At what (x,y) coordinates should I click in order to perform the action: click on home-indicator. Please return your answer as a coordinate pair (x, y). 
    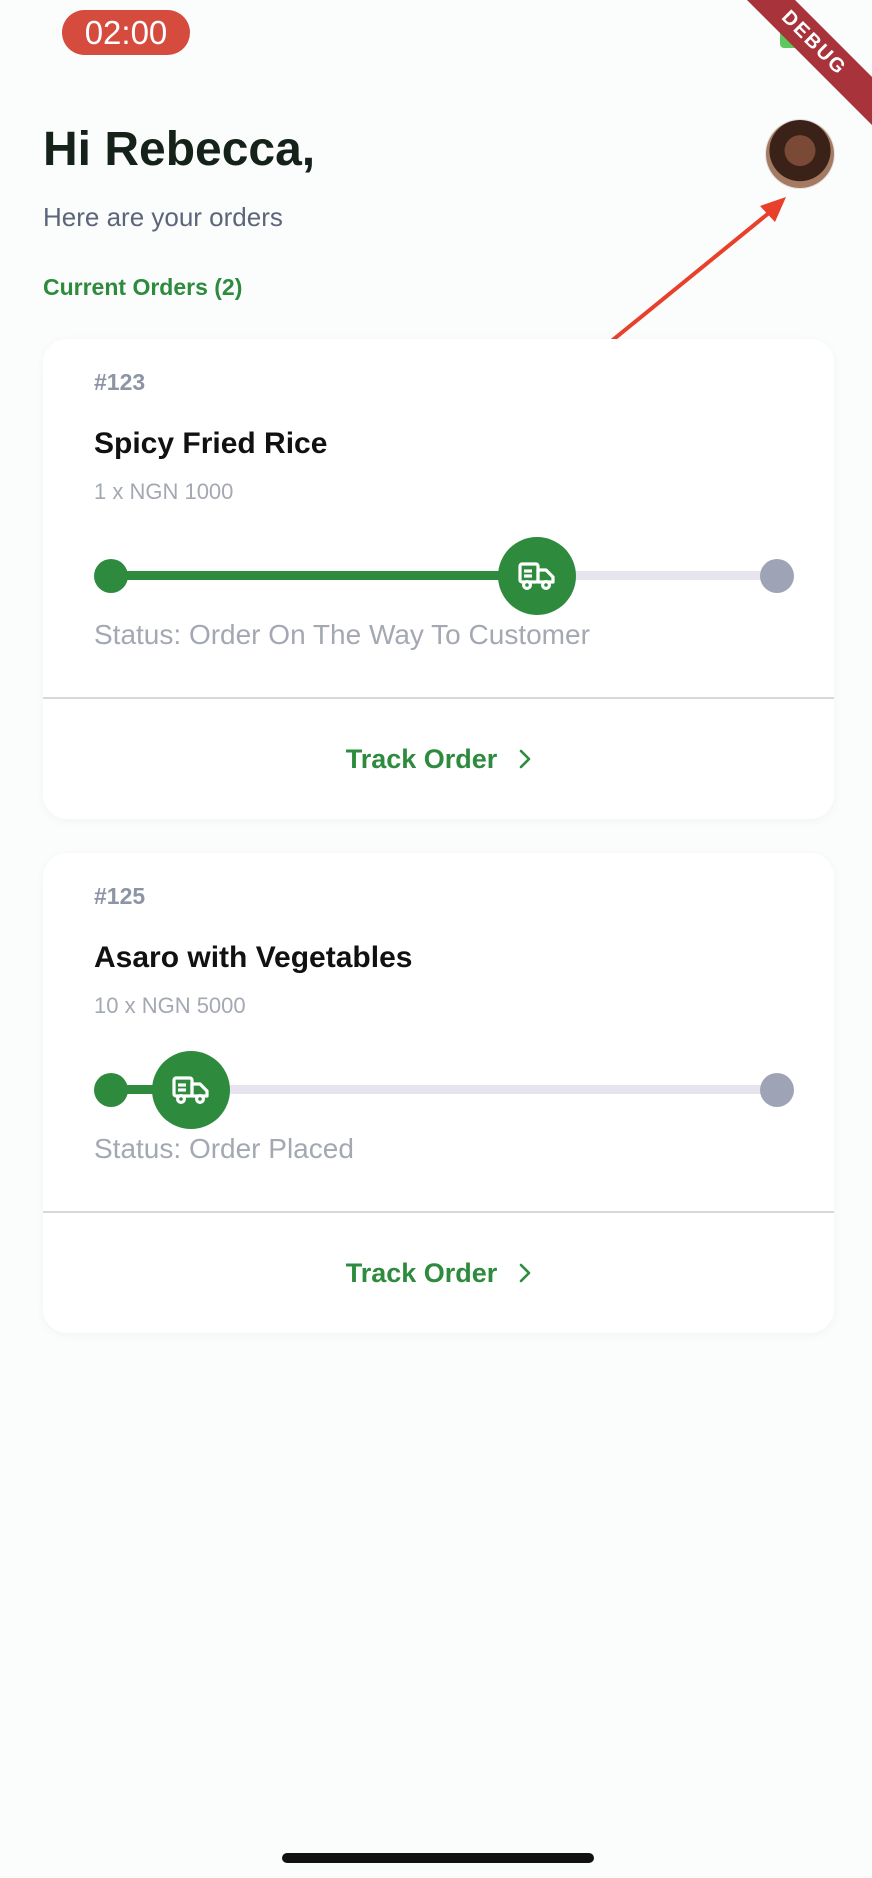
    Looking at the image, I should click on (438, 1858).